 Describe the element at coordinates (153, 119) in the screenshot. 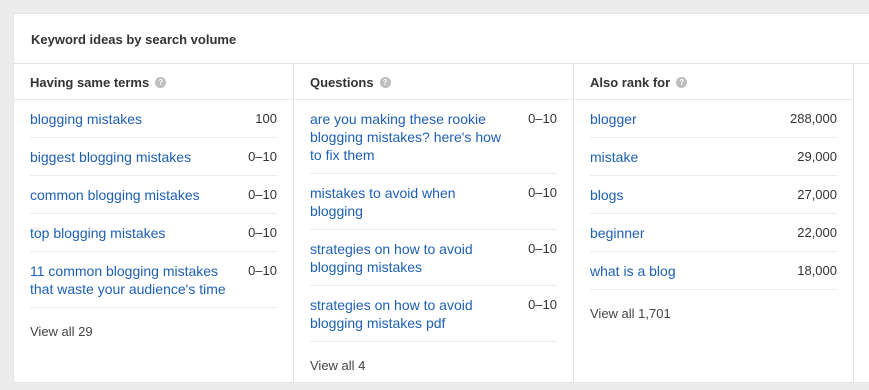

I see `list-item: blogging mistakes 100` at that location.